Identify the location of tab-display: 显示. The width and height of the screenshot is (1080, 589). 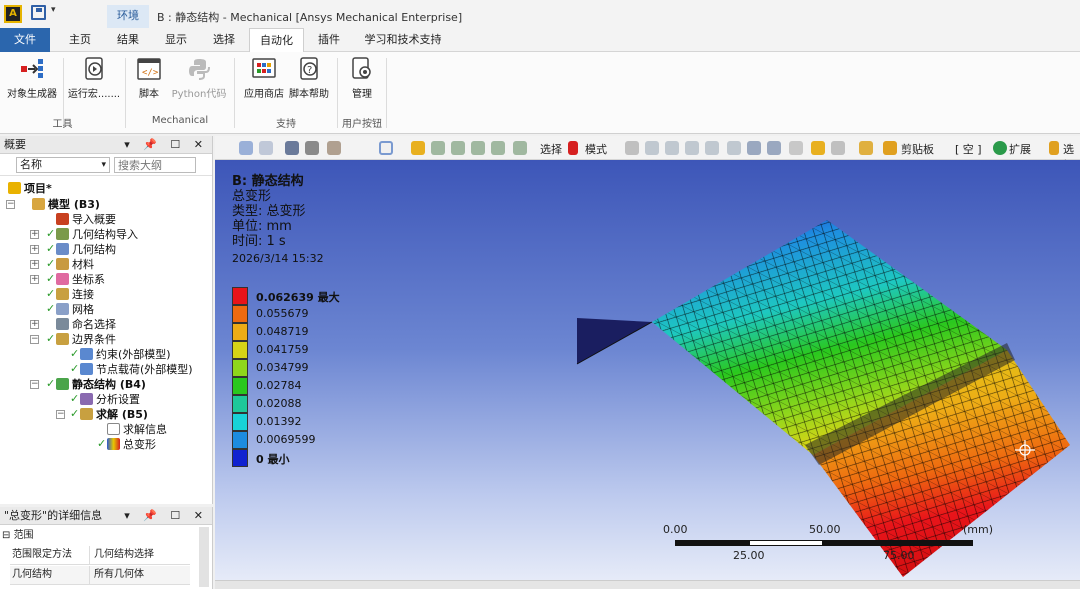
(176, 40).